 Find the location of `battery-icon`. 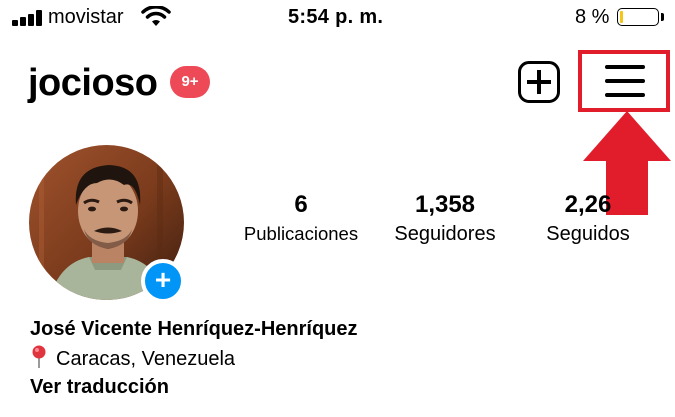

battery-icon is located at coordinates (638, 17).